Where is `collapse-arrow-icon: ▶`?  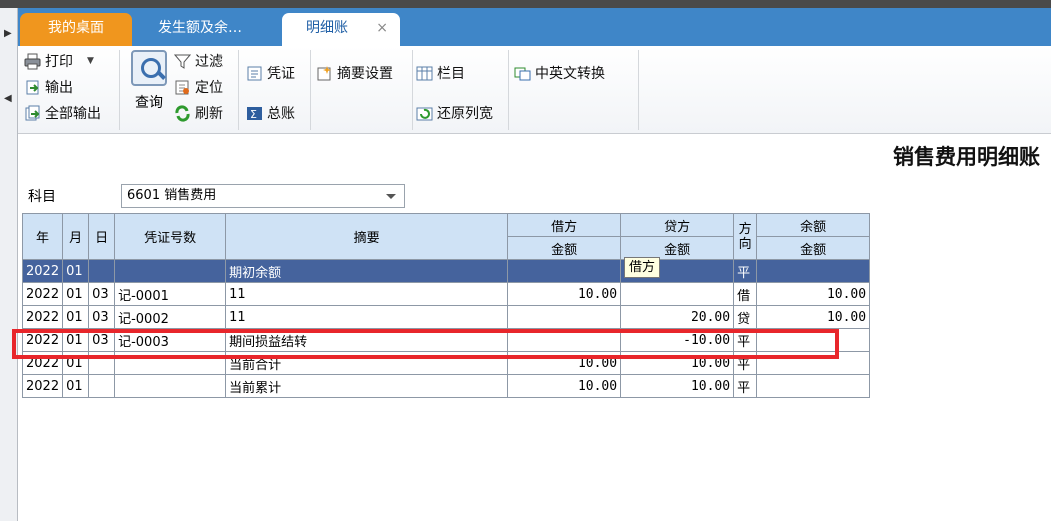
collapse-arrow-icon: ▶ is located at coordinates (8, 33).